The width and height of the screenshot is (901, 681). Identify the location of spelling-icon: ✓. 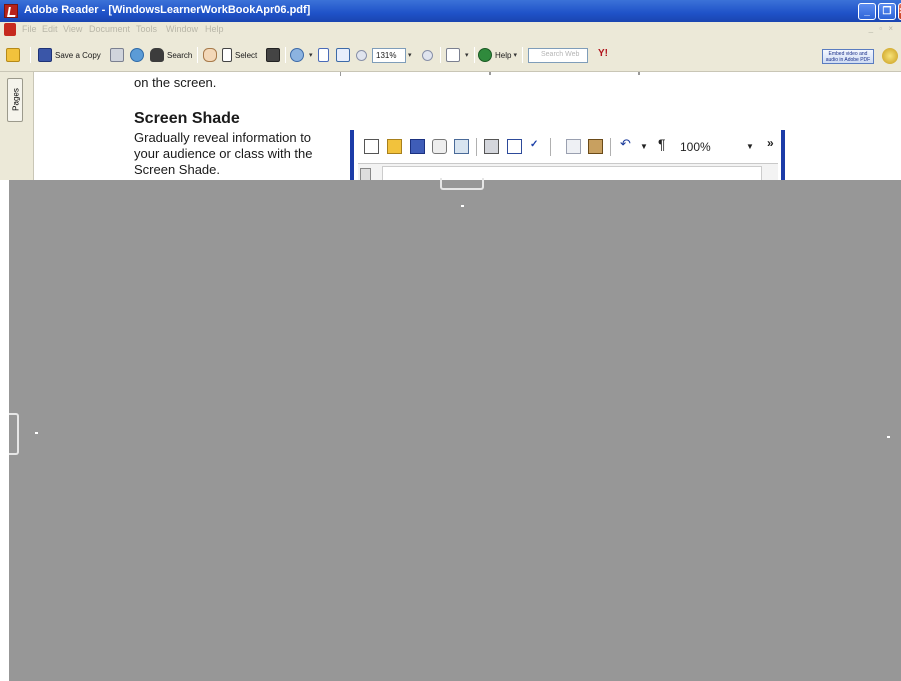
(534, 144).